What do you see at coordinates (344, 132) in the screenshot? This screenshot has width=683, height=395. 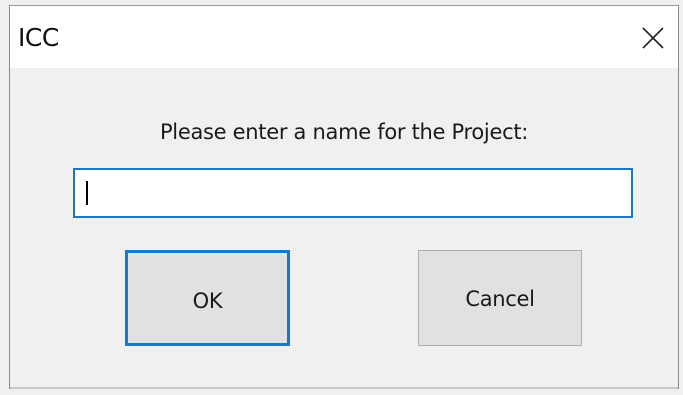 I see `prompt-label: Please enter a name for the Project:` at bounding box center [344, 132].